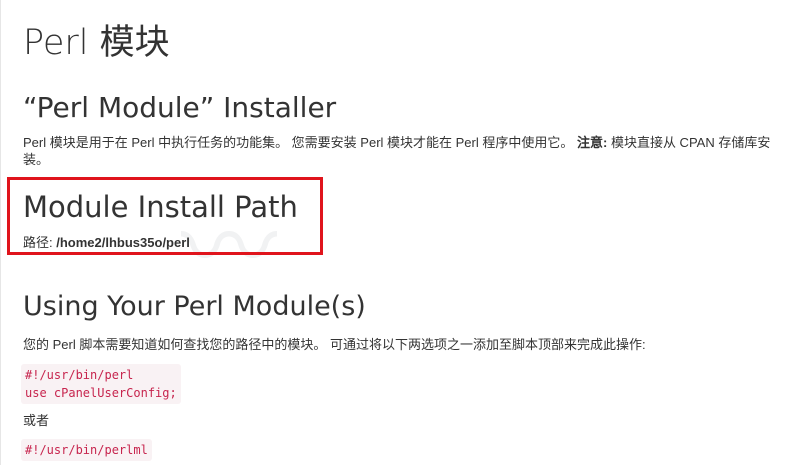 The height and width of the screenshot is (465, 794). Describe the element at coordinates (180, 107) in the screenshot. I see `installer-heading: “Perl Module” Installer` at that location.